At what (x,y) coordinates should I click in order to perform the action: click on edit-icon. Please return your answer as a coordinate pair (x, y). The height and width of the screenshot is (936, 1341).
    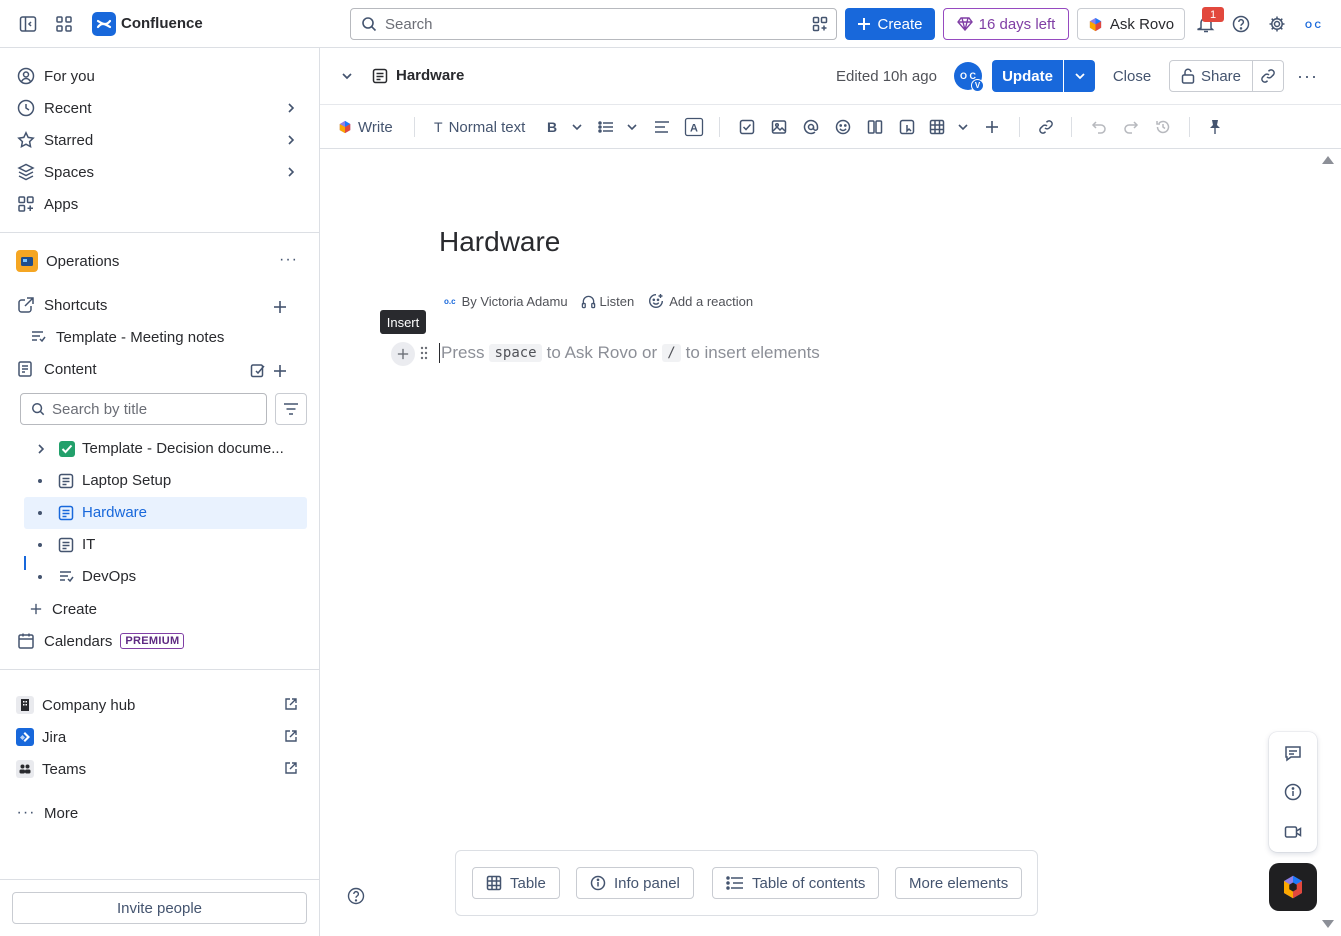
    Looking at the image, I should click on (258, 370).